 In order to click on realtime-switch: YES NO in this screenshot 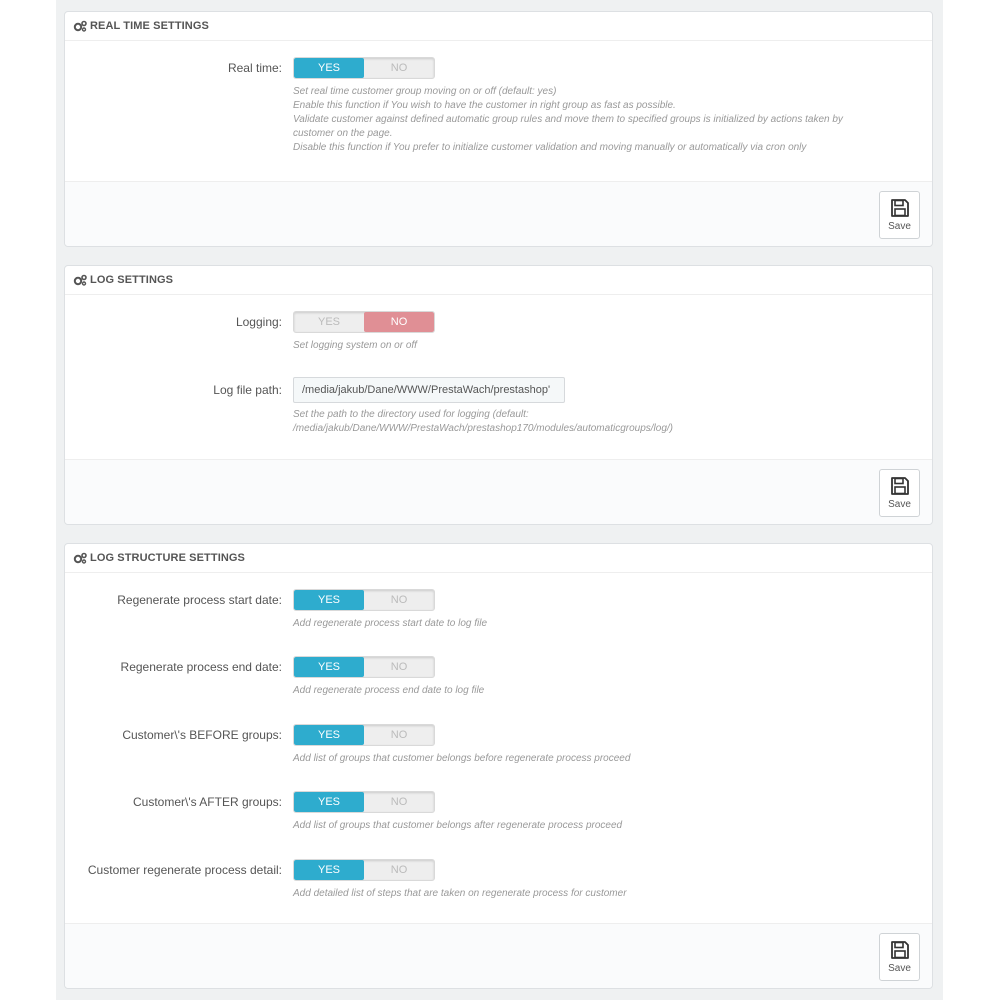, I will do `click(364, 68)`.